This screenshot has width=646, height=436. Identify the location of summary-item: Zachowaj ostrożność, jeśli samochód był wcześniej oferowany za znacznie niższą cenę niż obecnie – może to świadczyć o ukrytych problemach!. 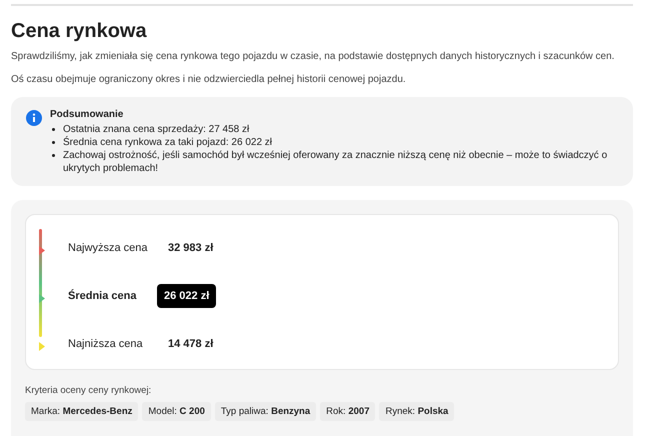
(335, 162).